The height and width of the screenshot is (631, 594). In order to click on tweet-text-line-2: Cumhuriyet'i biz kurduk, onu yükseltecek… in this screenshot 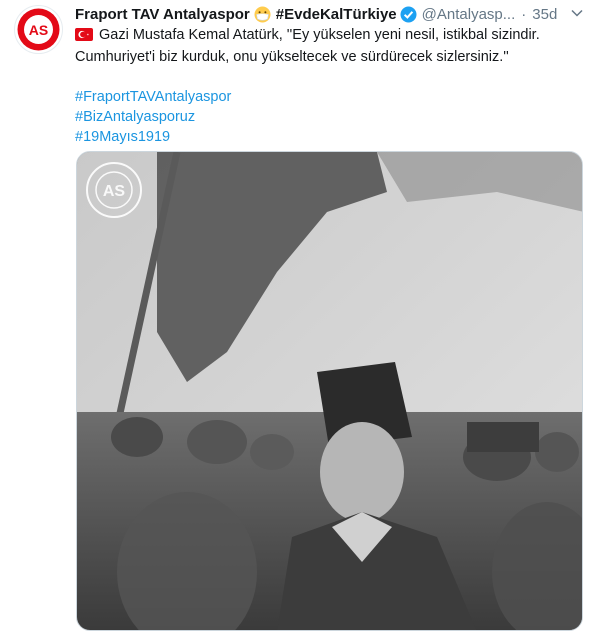, I will do `click(292, 57)`.